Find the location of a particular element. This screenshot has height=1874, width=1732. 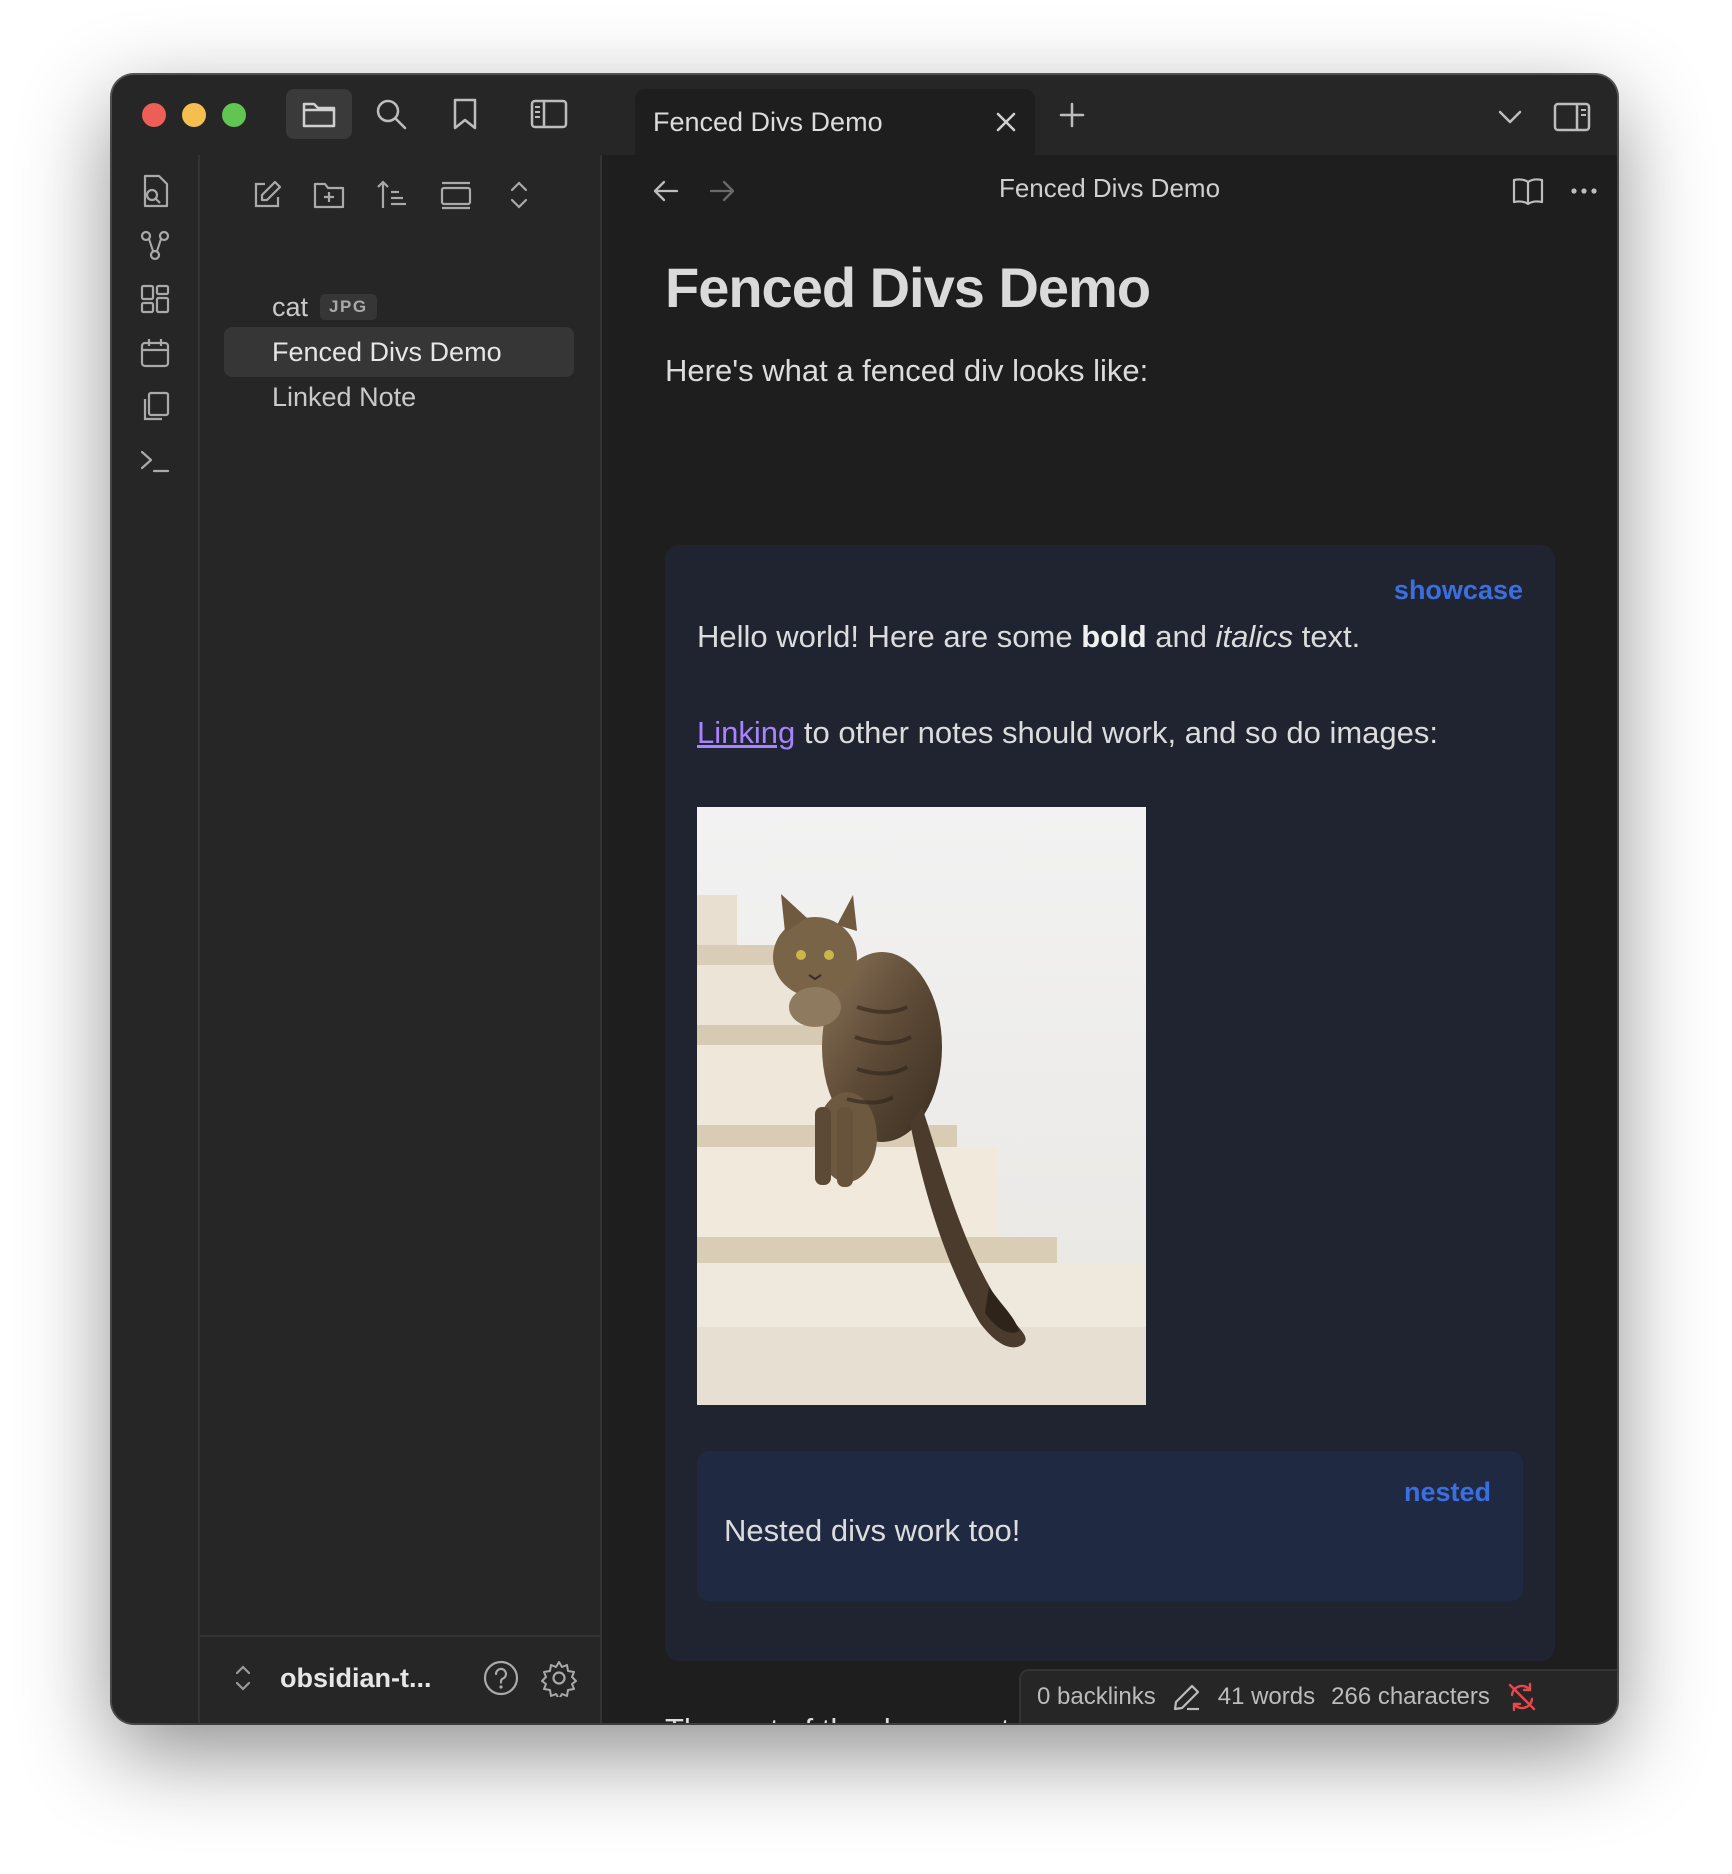

new-tab-button is located at coordinates (1072, 115).